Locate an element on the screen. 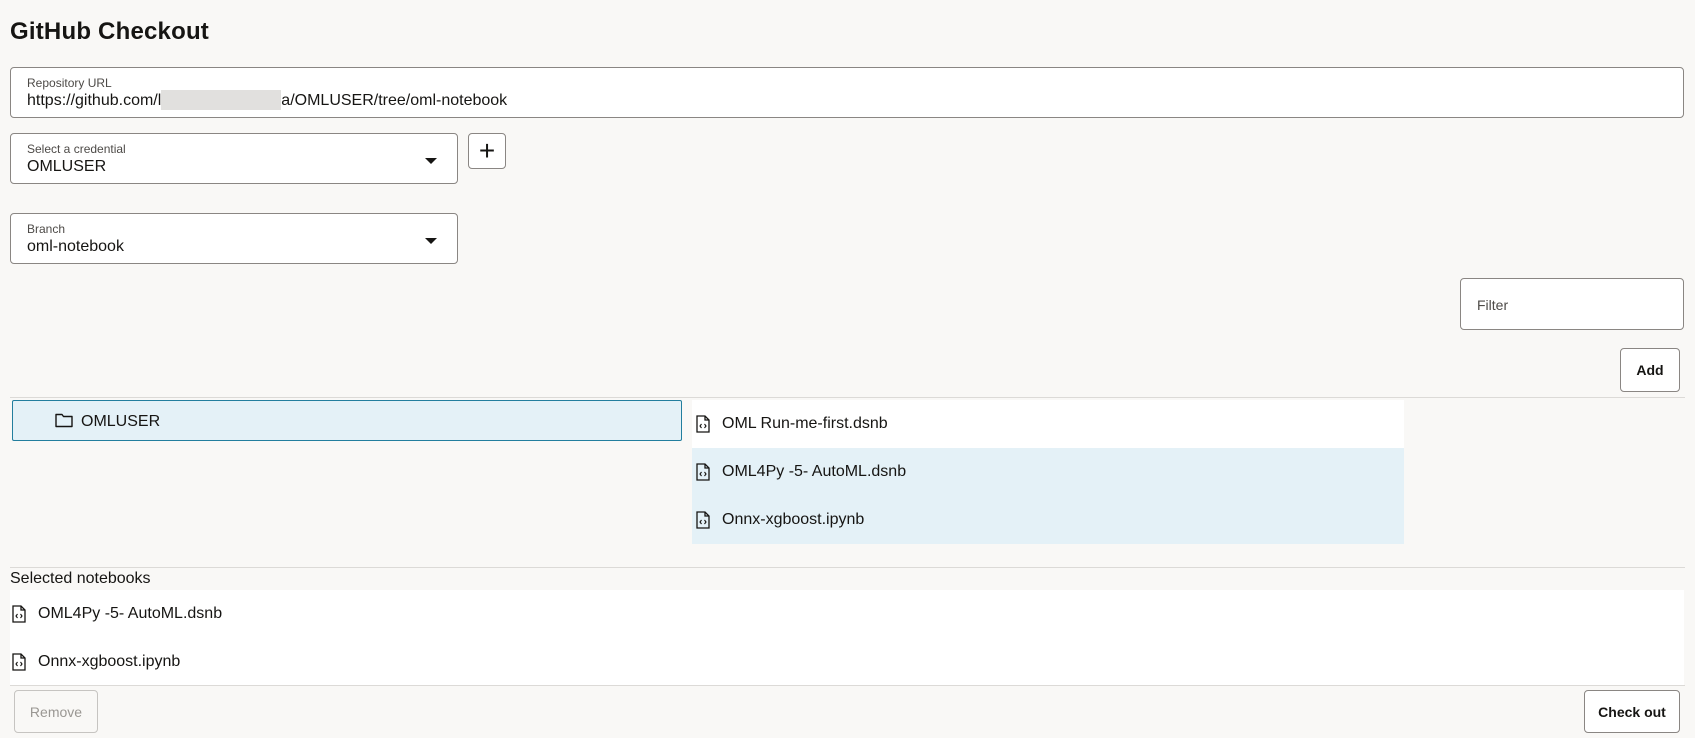  repository-url-label: Repository URL is located at coordinates (69, 83).